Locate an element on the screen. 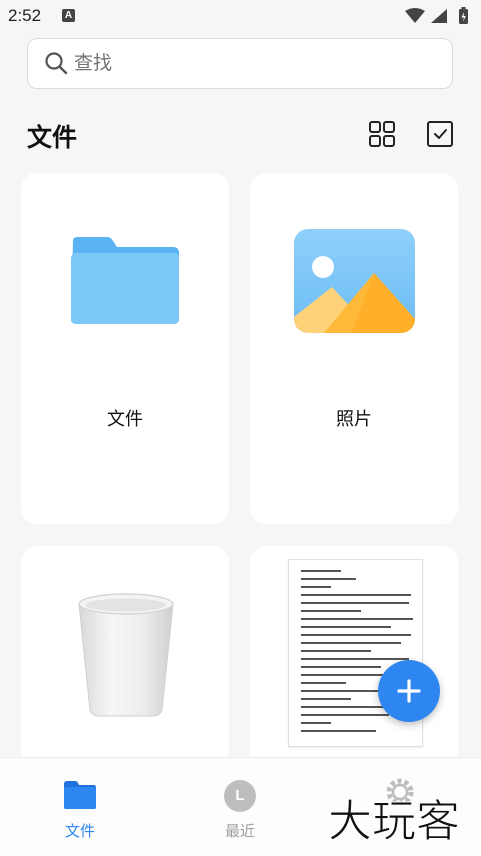 The height and width of the screenshot is (856, 481). recent-icon: L is located at coordinates (240, 796).